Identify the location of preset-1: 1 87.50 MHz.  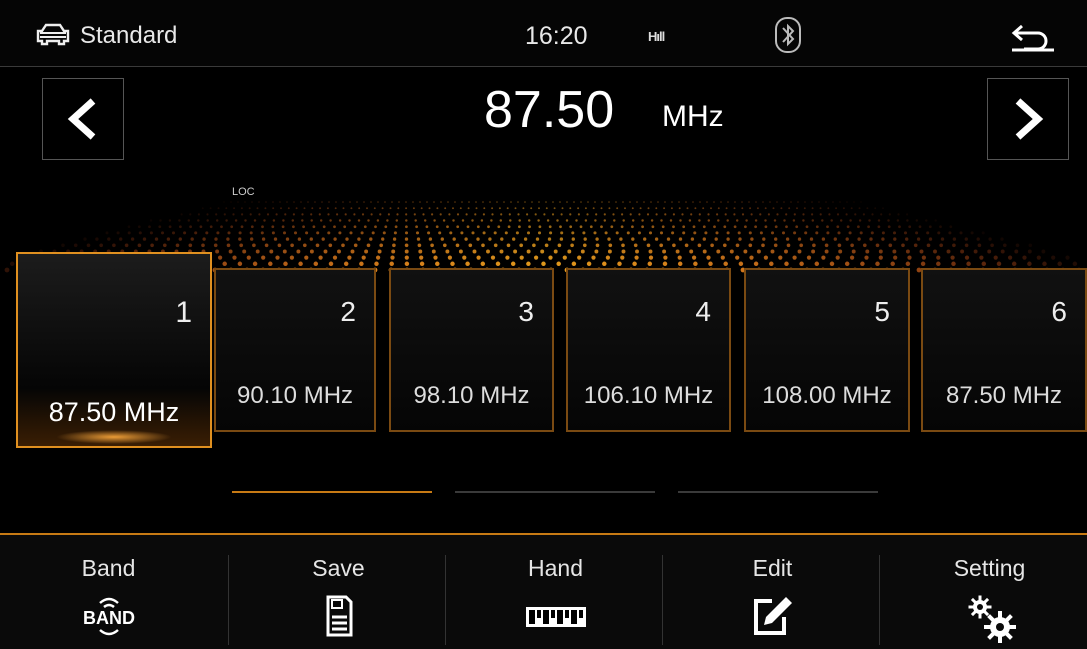
(114, 350).